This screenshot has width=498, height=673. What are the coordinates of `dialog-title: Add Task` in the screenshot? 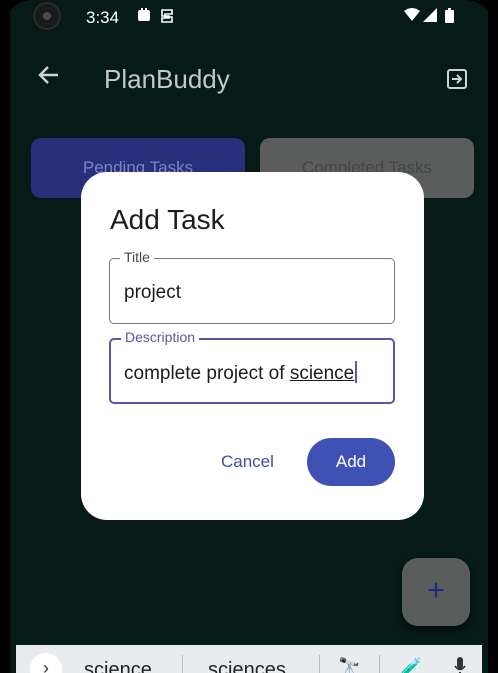 It's located at (167, 219).